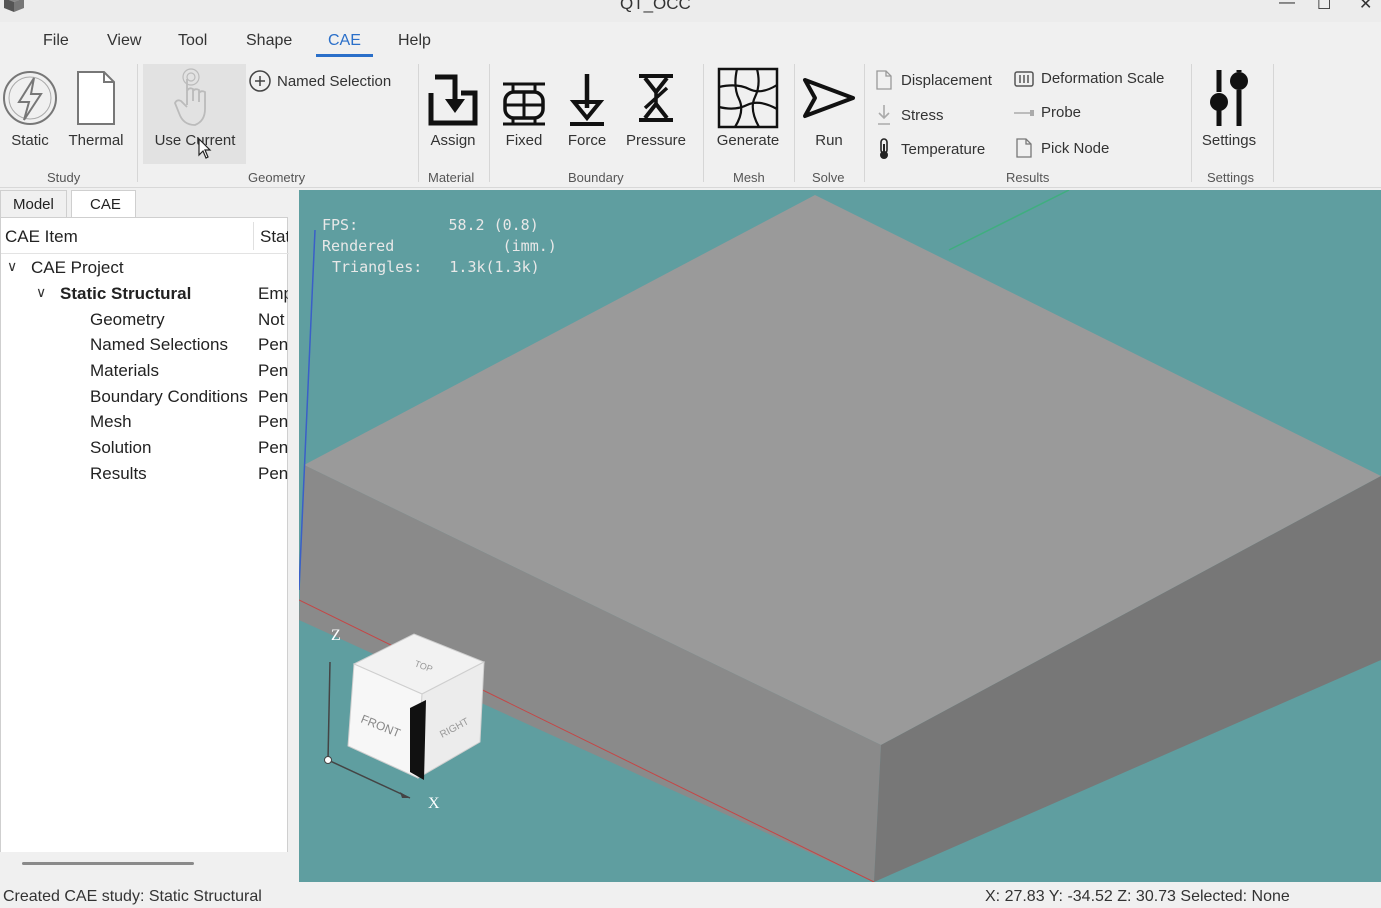 The height and width of the screenshot is (908, 1381). I want to click on menu-help: Help, so click(414, 44).